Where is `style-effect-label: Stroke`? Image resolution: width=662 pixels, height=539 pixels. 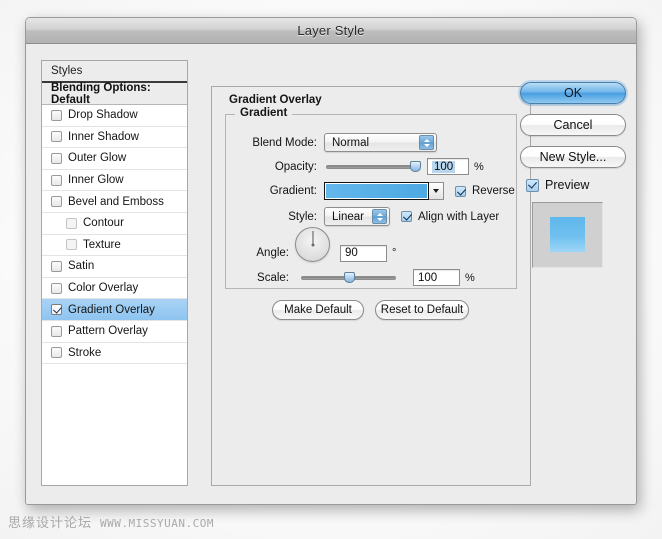 style-effect-label: Stroke is located at coordinates (85, 352).